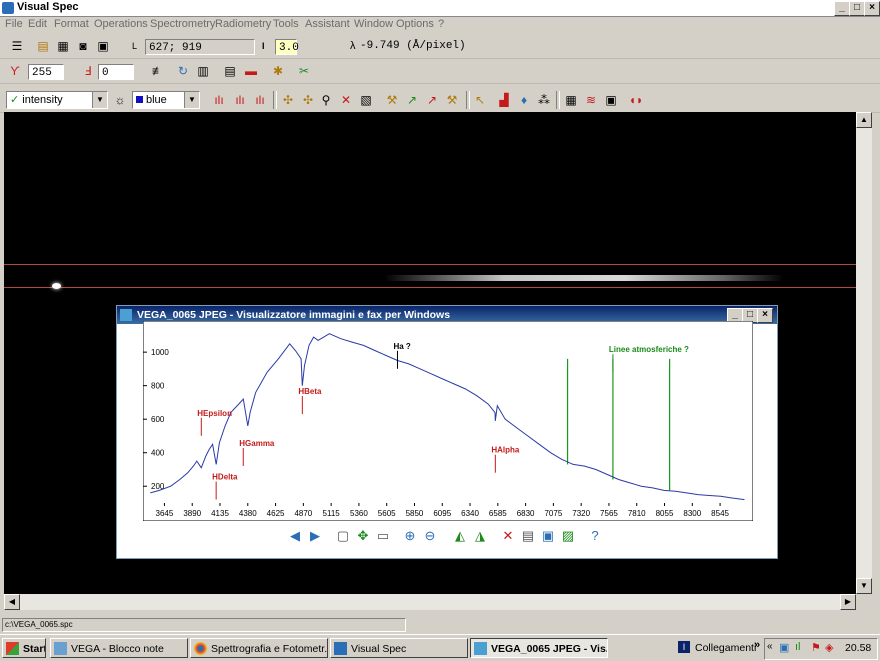 This screenshot has height=661, width=880. Describe the element at coordinates (14, 24) in the screenshot. I see `menu-file: File` at that location.